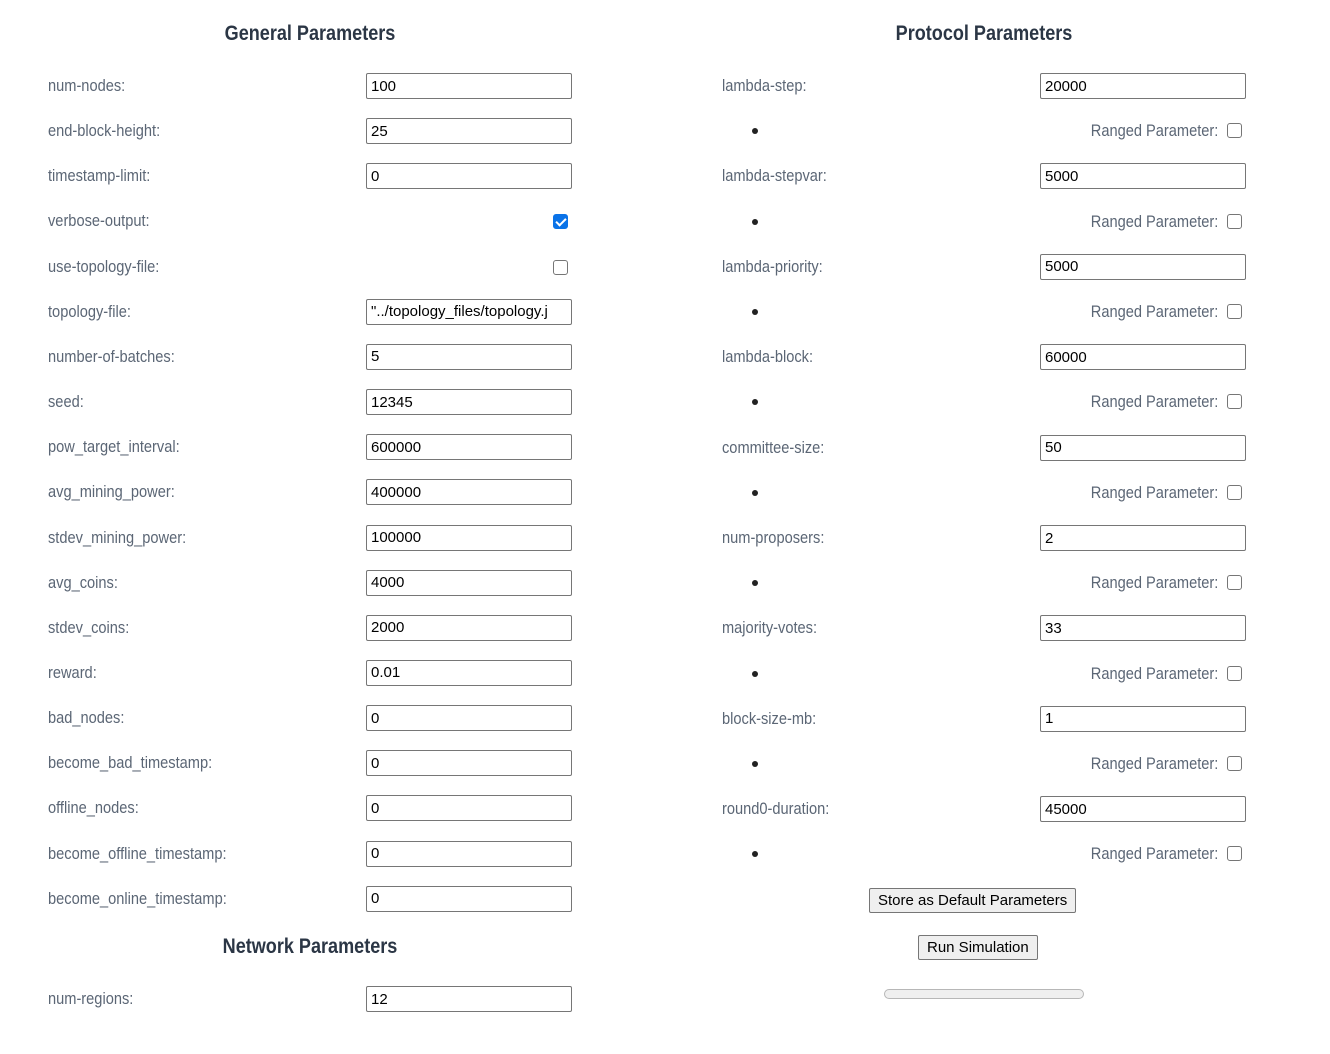 The width and height of the screenshot is (1330, 1054). Describe the element at coordinates (764, 85) in the screenshot. I see `param-label-lambda-step: lambda-step:` at that location.